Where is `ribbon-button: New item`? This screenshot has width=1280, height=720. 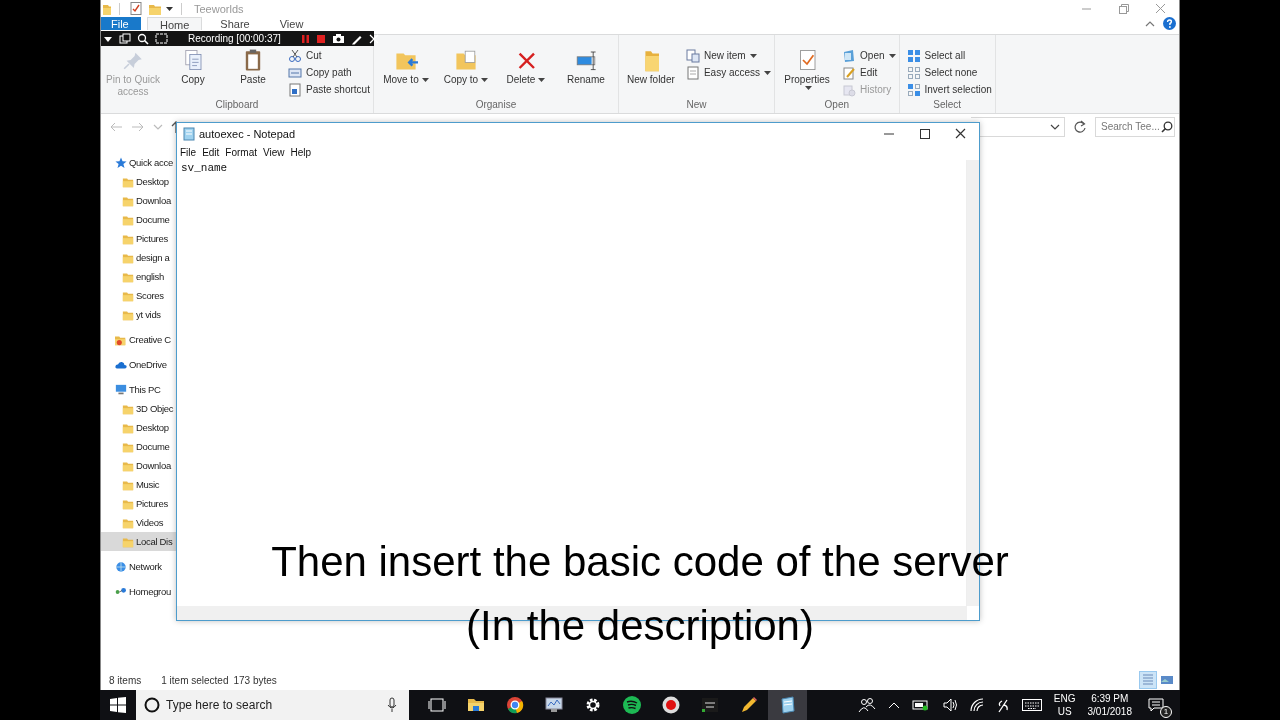
ribbon-button: New item is located at coordinates (728, 55).